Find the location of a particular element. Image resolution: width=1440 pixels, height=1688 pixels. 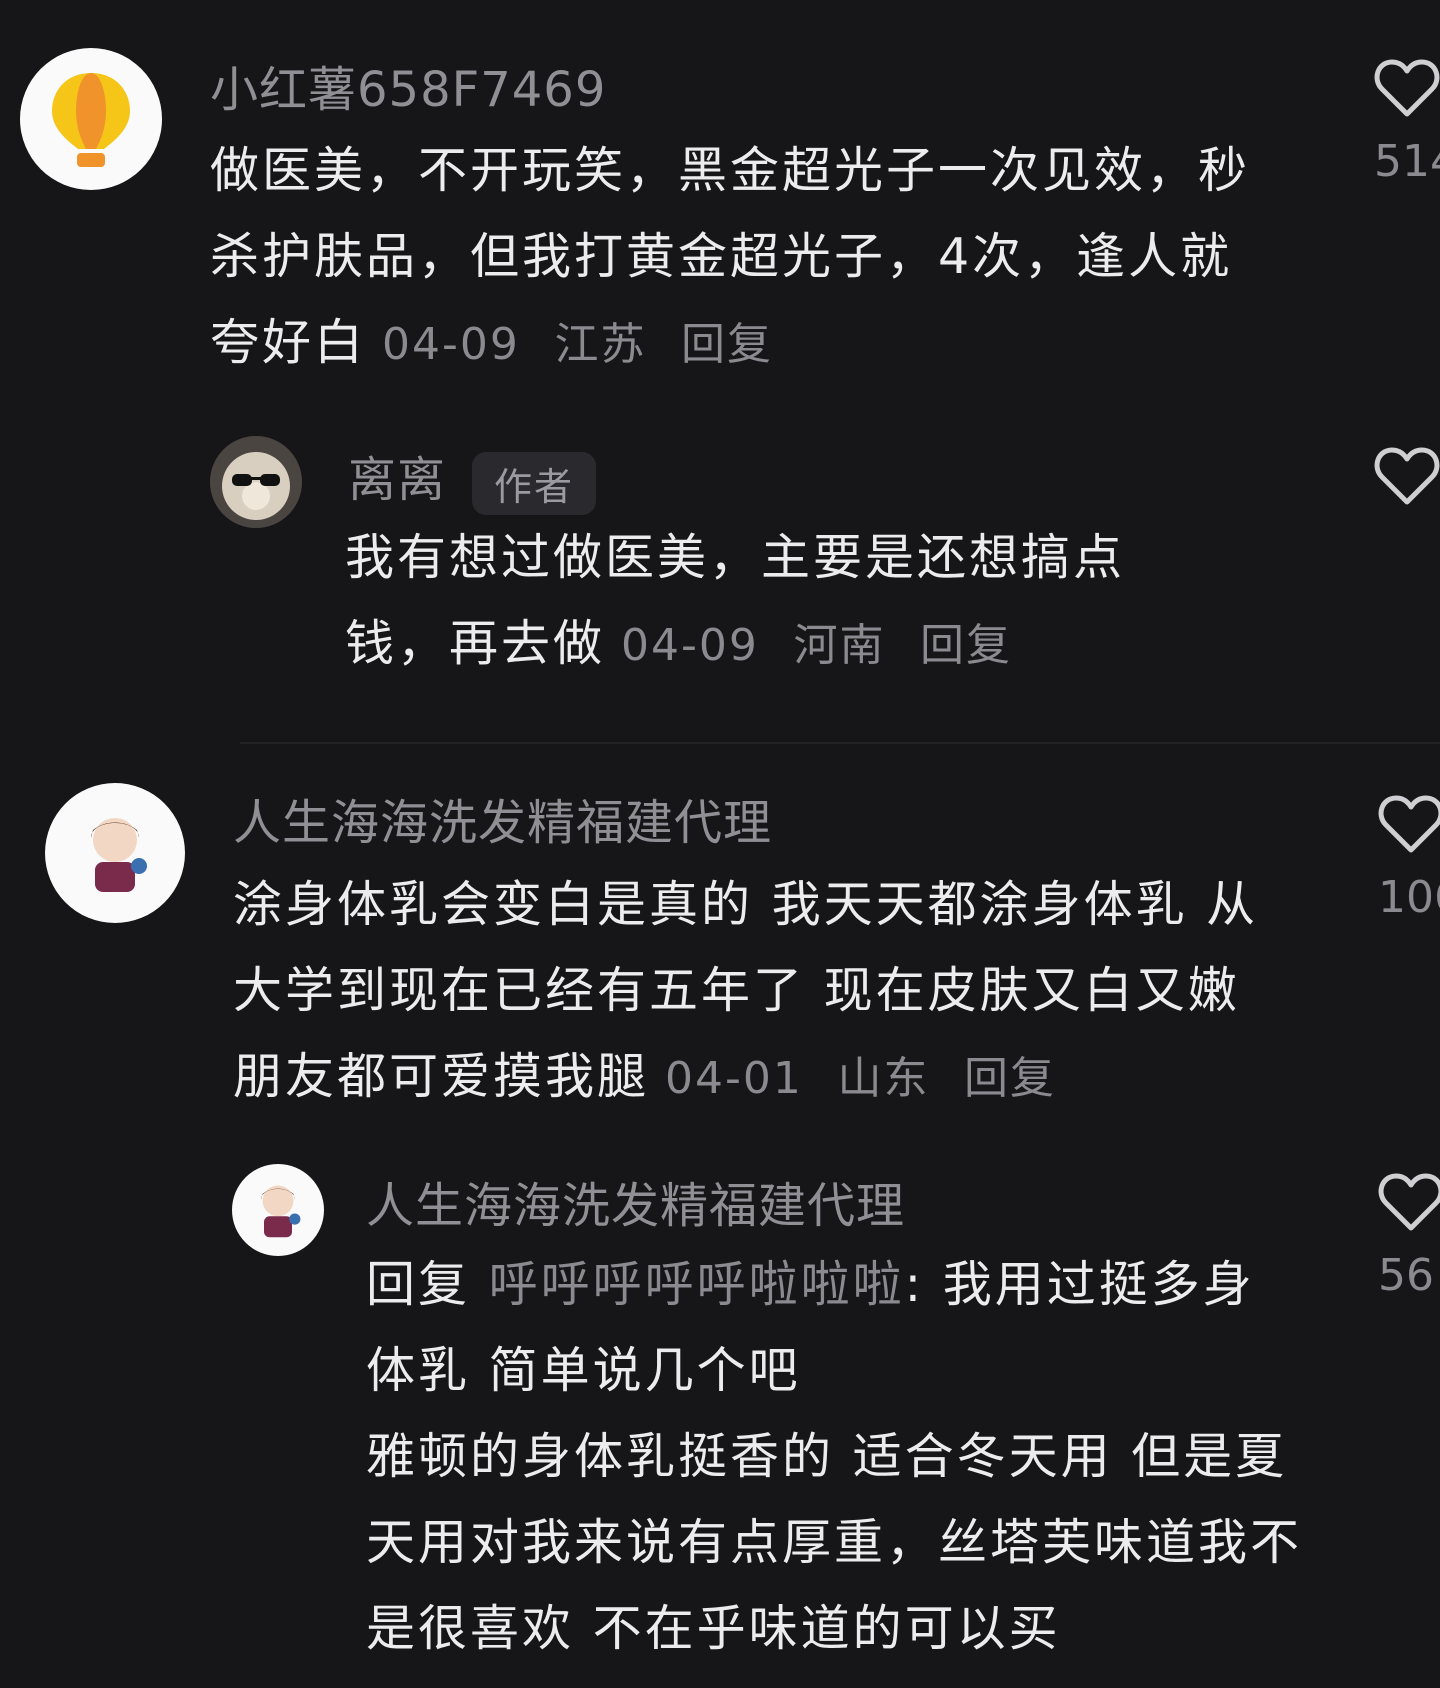

username: 离离 作者 is located at coordinates (472, 477).